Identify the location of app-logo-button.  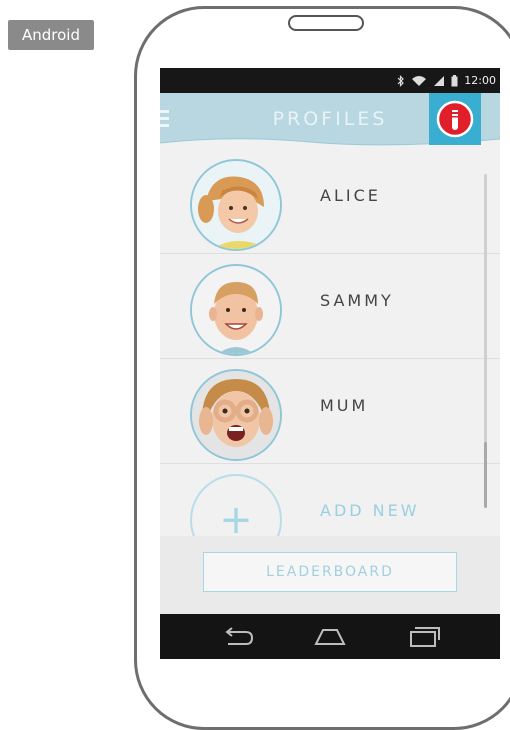
(455, 119).